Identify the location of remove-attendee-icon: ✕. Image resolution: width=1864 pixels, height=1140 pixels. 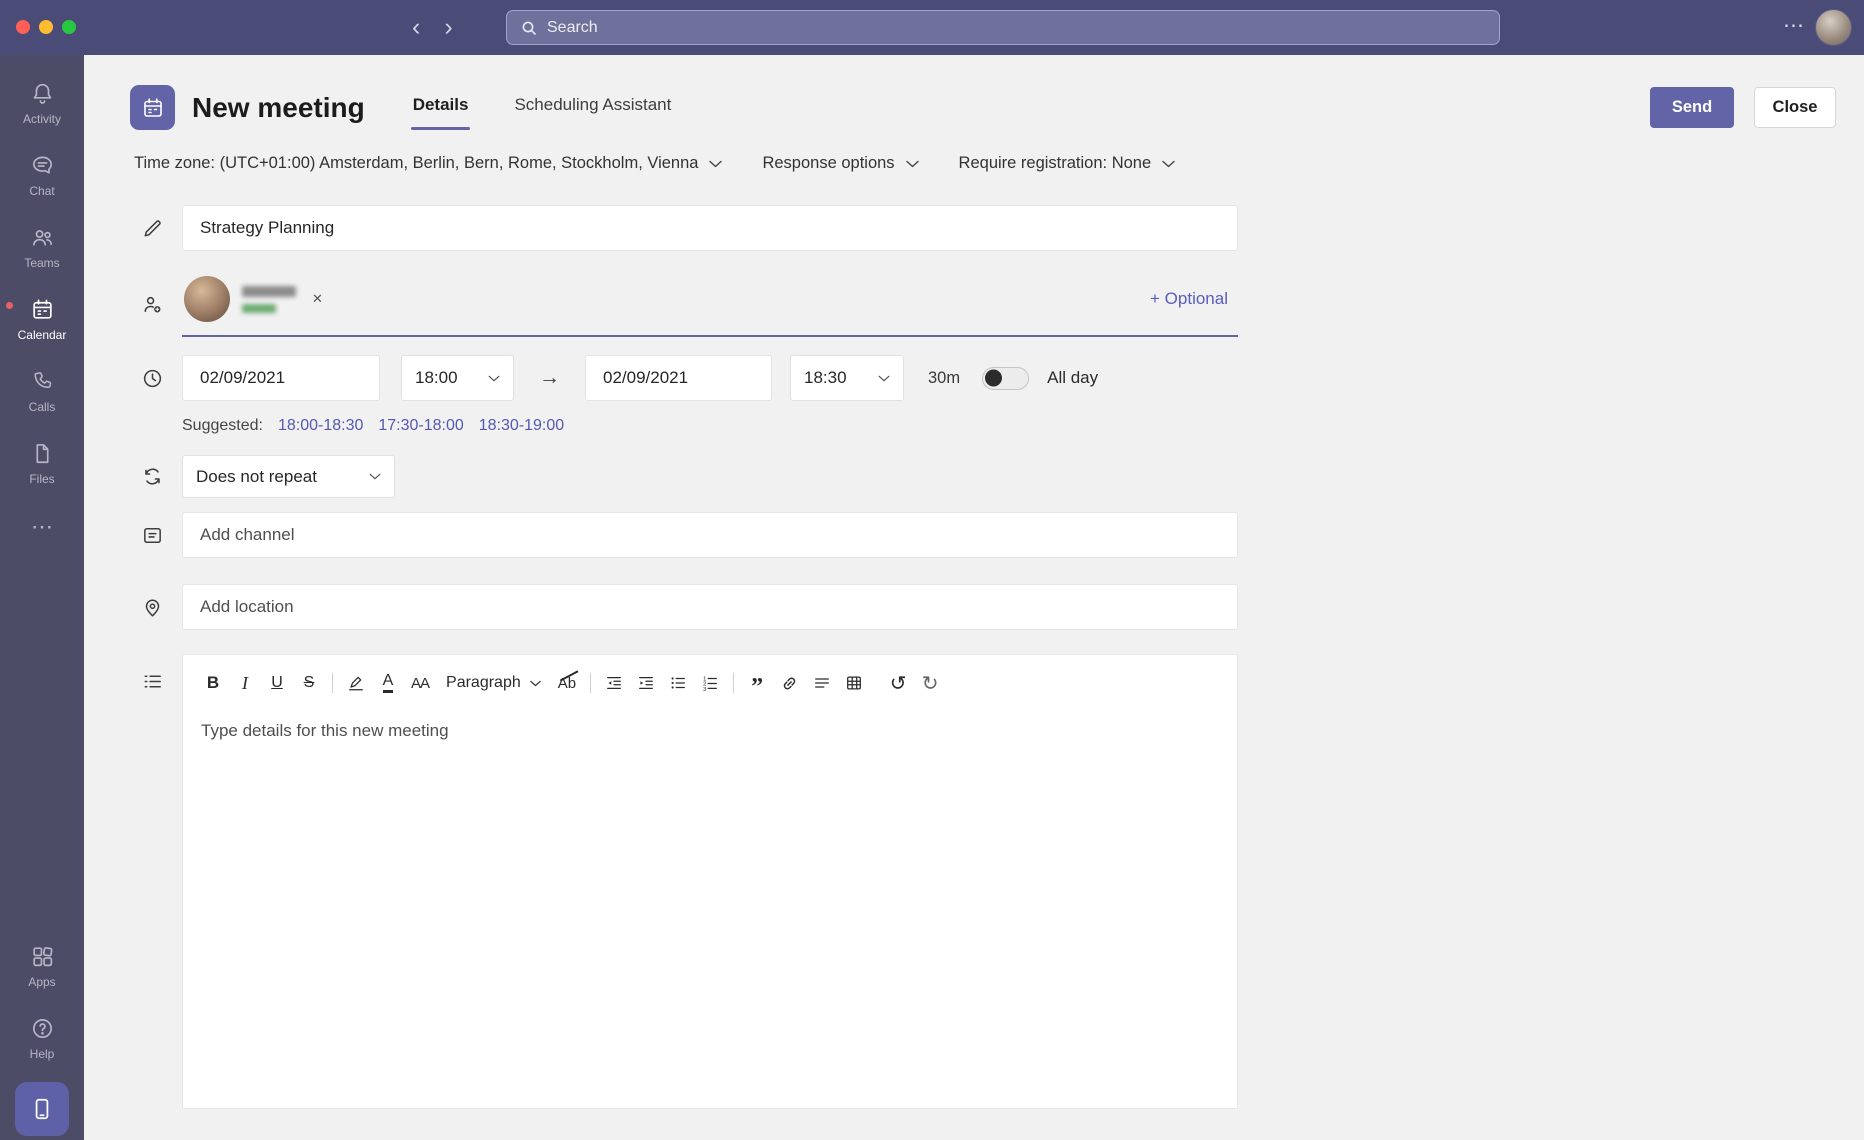
(317, 299).